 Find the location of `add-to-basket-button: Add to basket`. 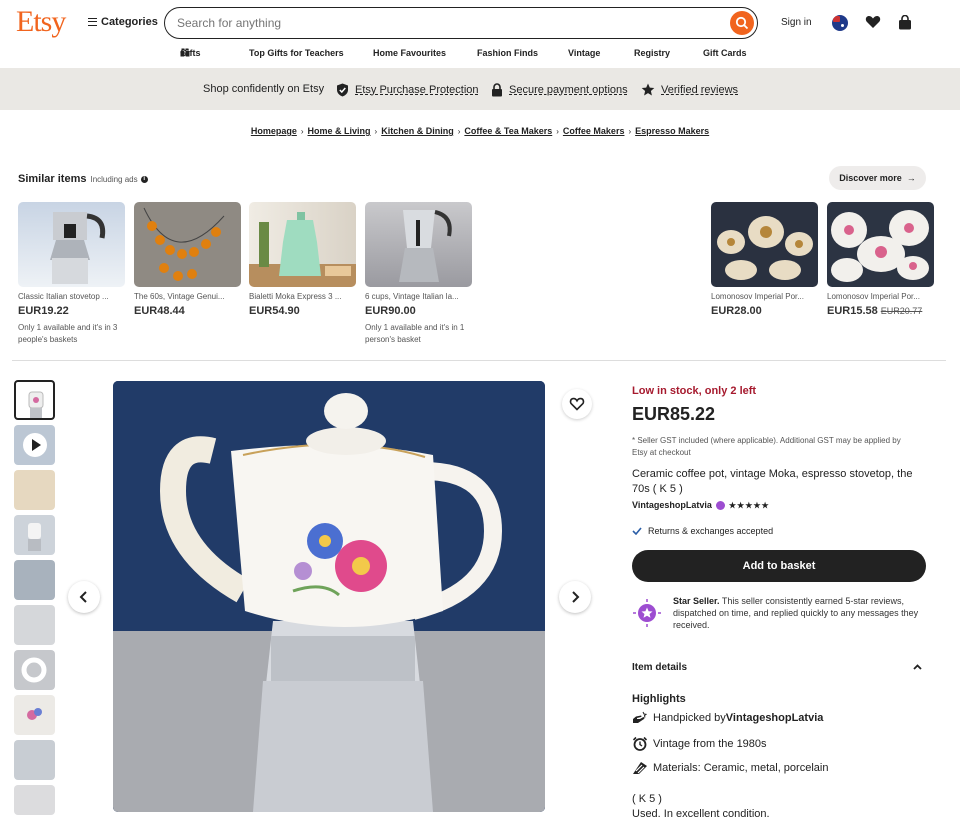

add-to-basket-button: Add to basket is located at coordinates (779, 566).